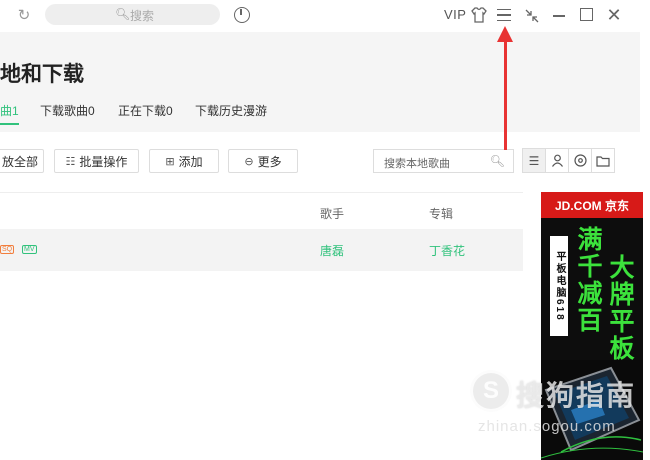  Describe the element at coordinates (580, 160) in the screenshot. I see `album-view-icon` at that location.